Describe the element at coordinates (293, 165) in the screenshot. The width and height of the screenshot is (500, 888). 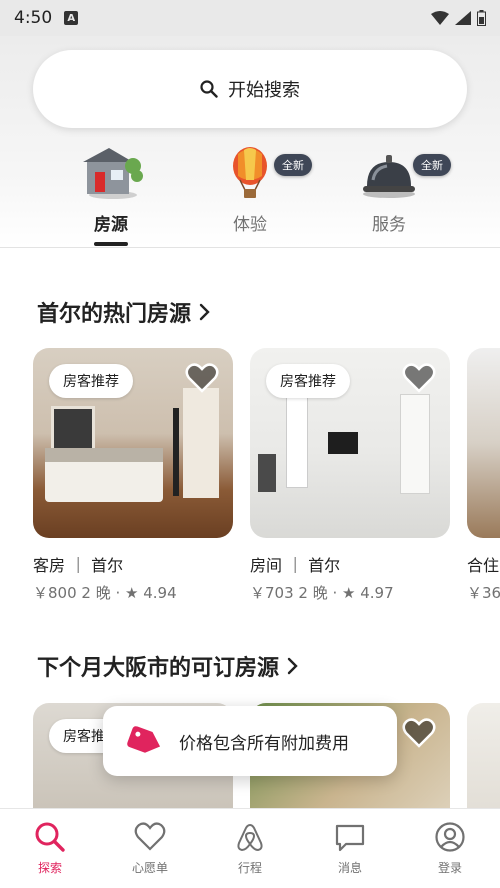
I see `new-badge-experiences: 全新` at that location.